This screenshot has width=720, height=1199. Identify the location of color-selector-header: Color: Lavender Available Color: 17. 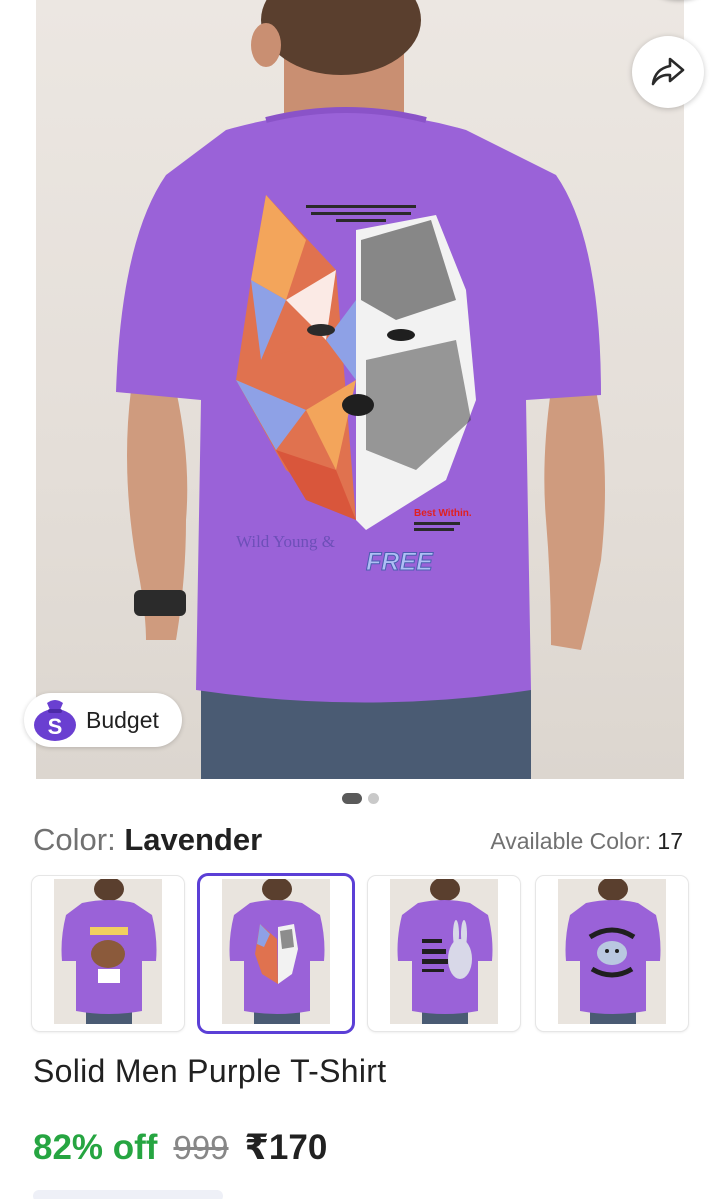
(358, 840).